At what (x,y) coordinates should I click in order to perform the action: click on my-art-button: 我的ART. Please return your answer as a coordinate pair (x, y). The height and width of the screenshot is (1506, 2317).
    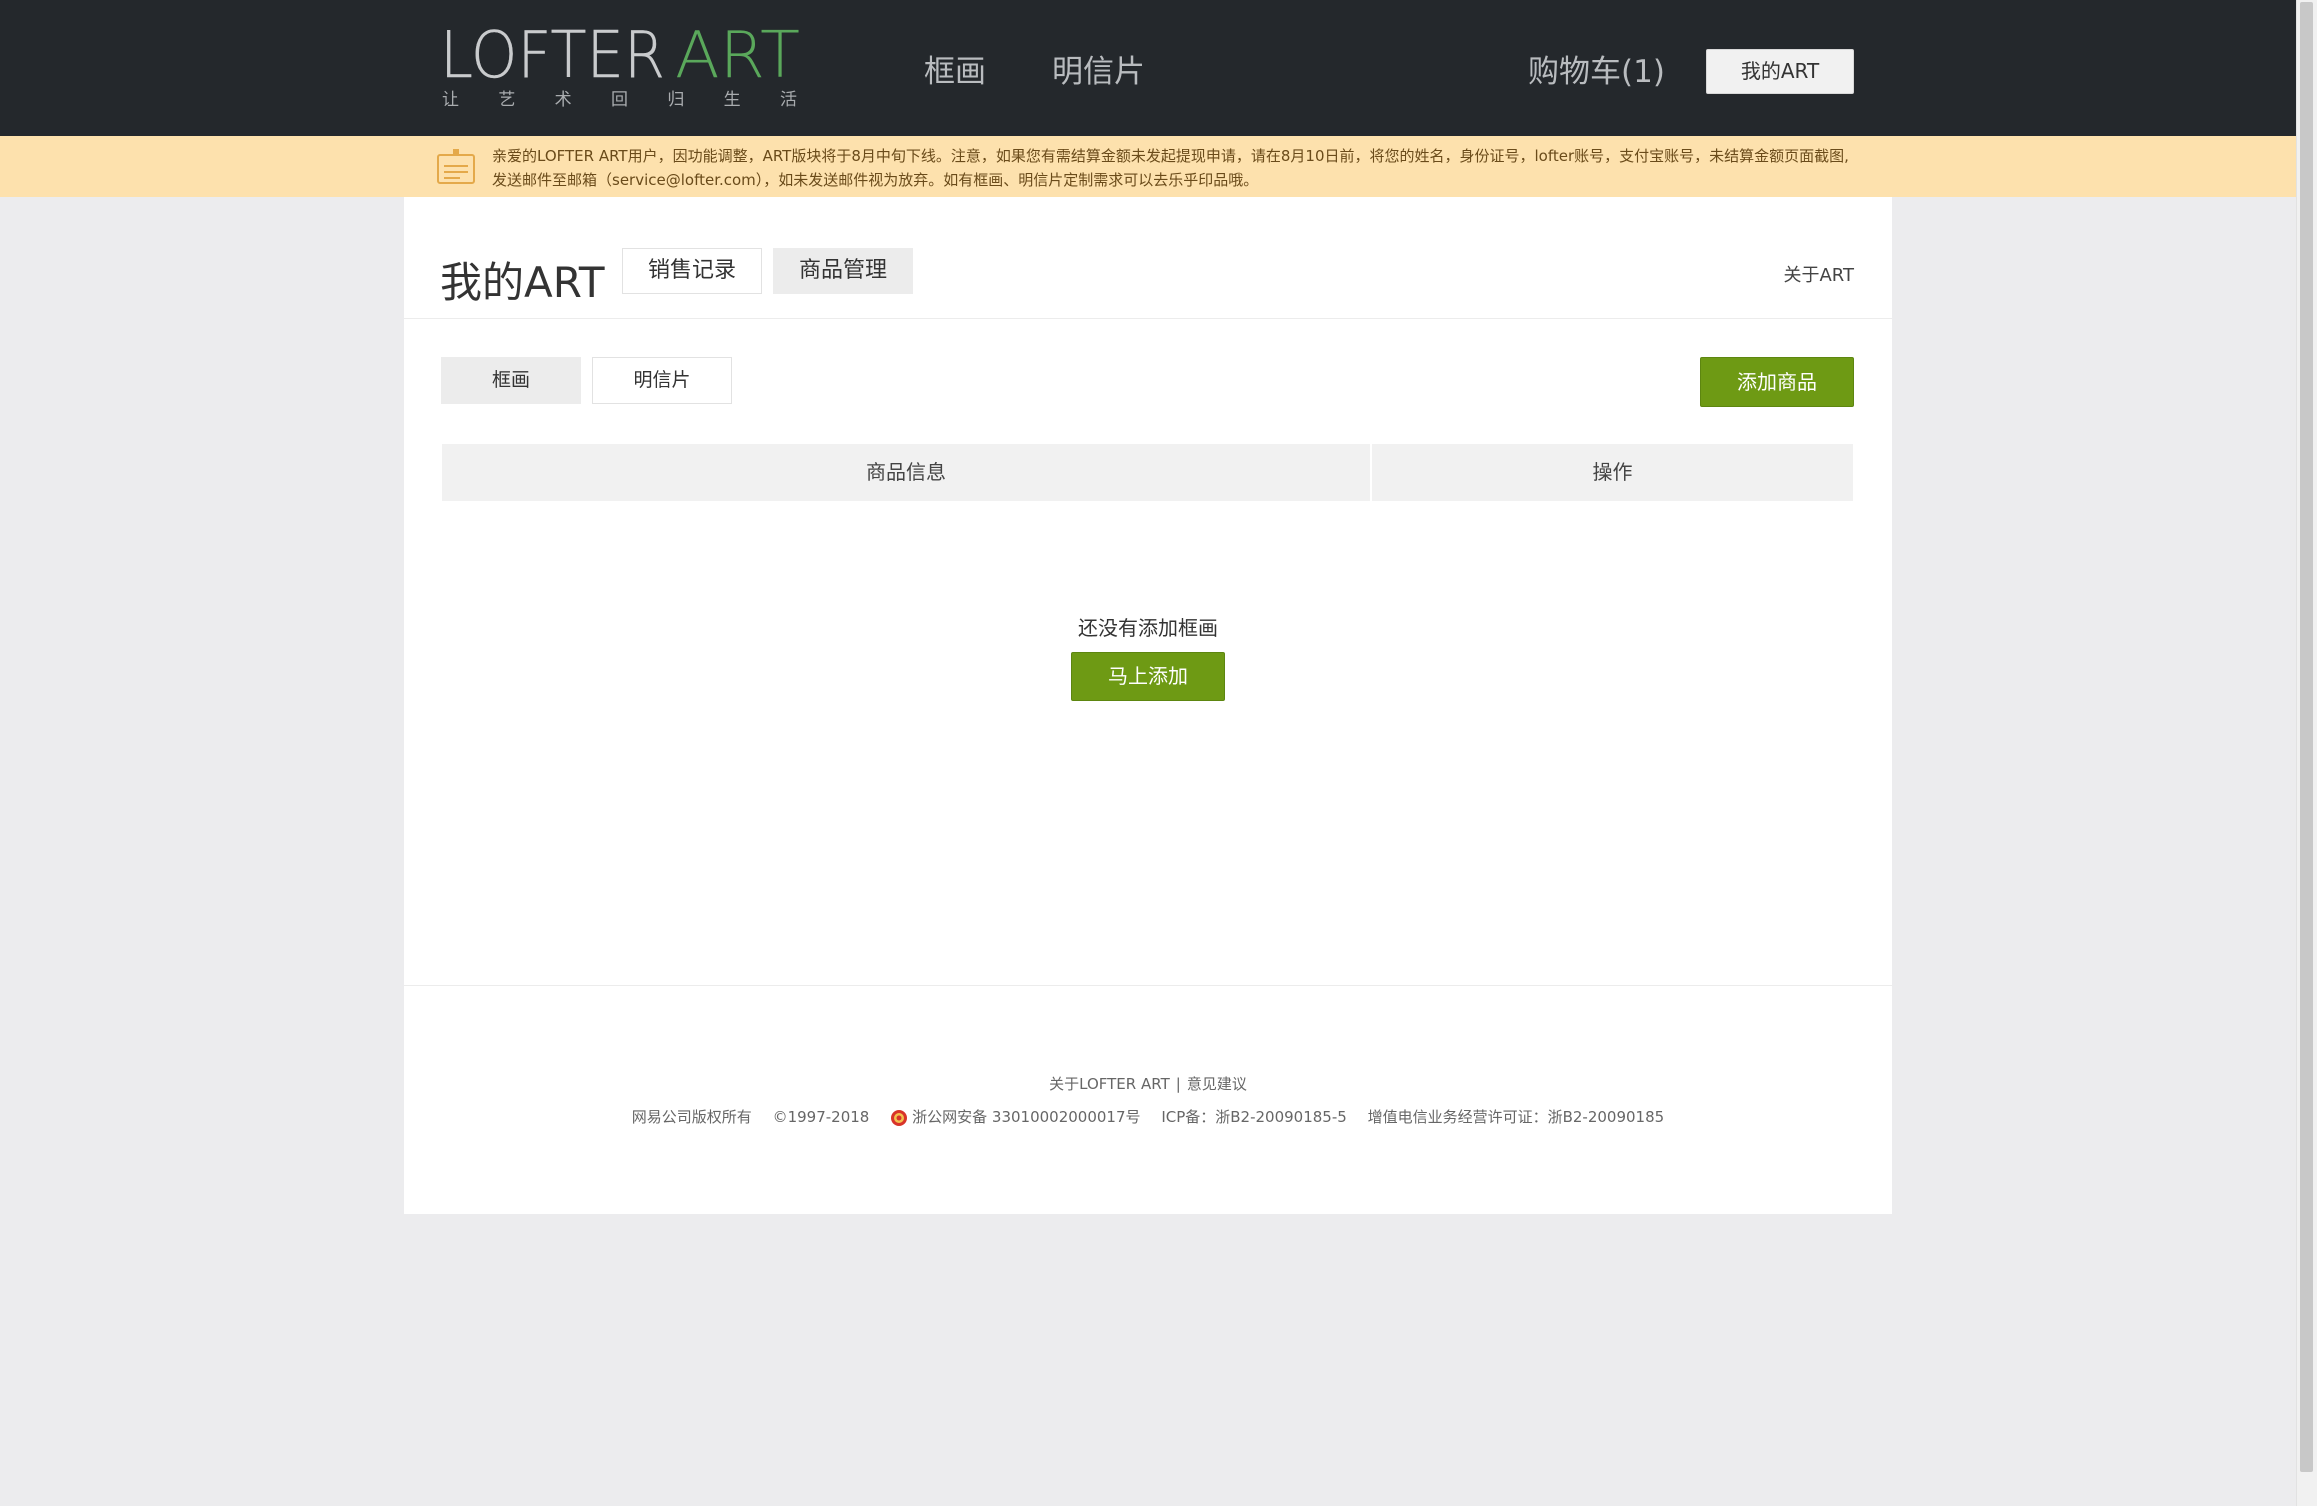
    Looking at the image, I should click on (1780, 71).